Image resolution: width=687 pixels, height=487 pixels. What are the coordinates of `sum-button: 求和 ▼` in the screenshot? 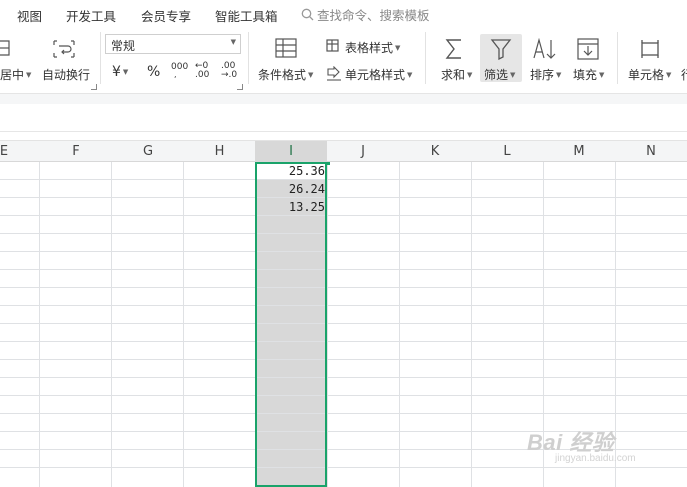 It's located at (456, 74).